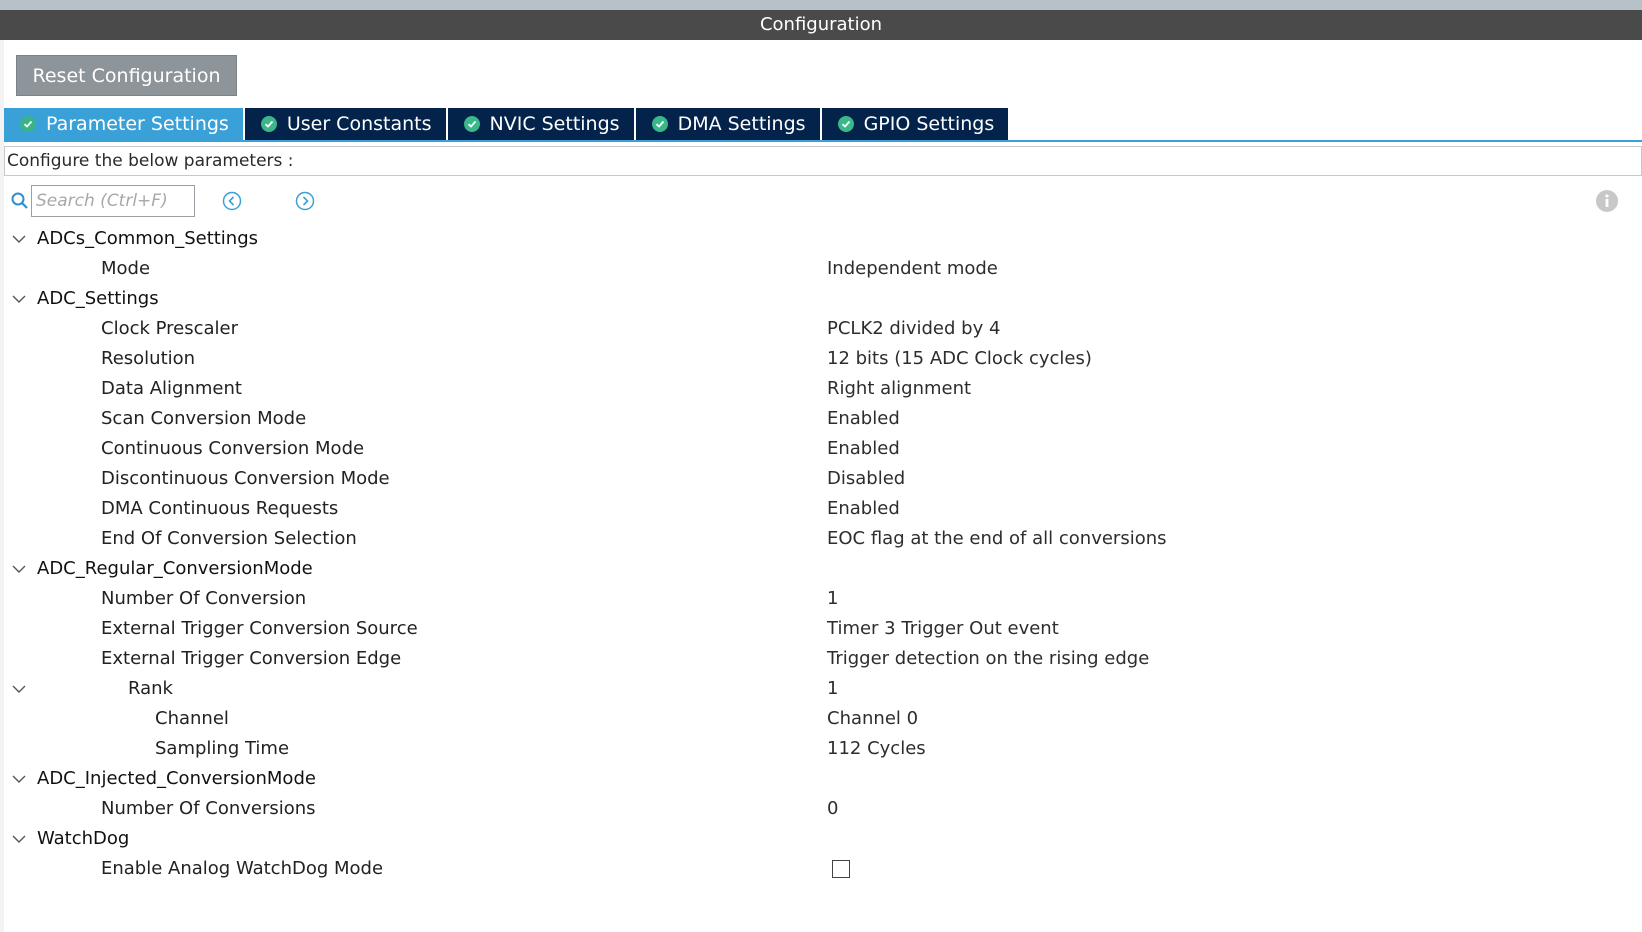 Image resolution: width=1642 pixels, height=932 pixels. I want to click on param-label: Resolution, so click(148, 358).